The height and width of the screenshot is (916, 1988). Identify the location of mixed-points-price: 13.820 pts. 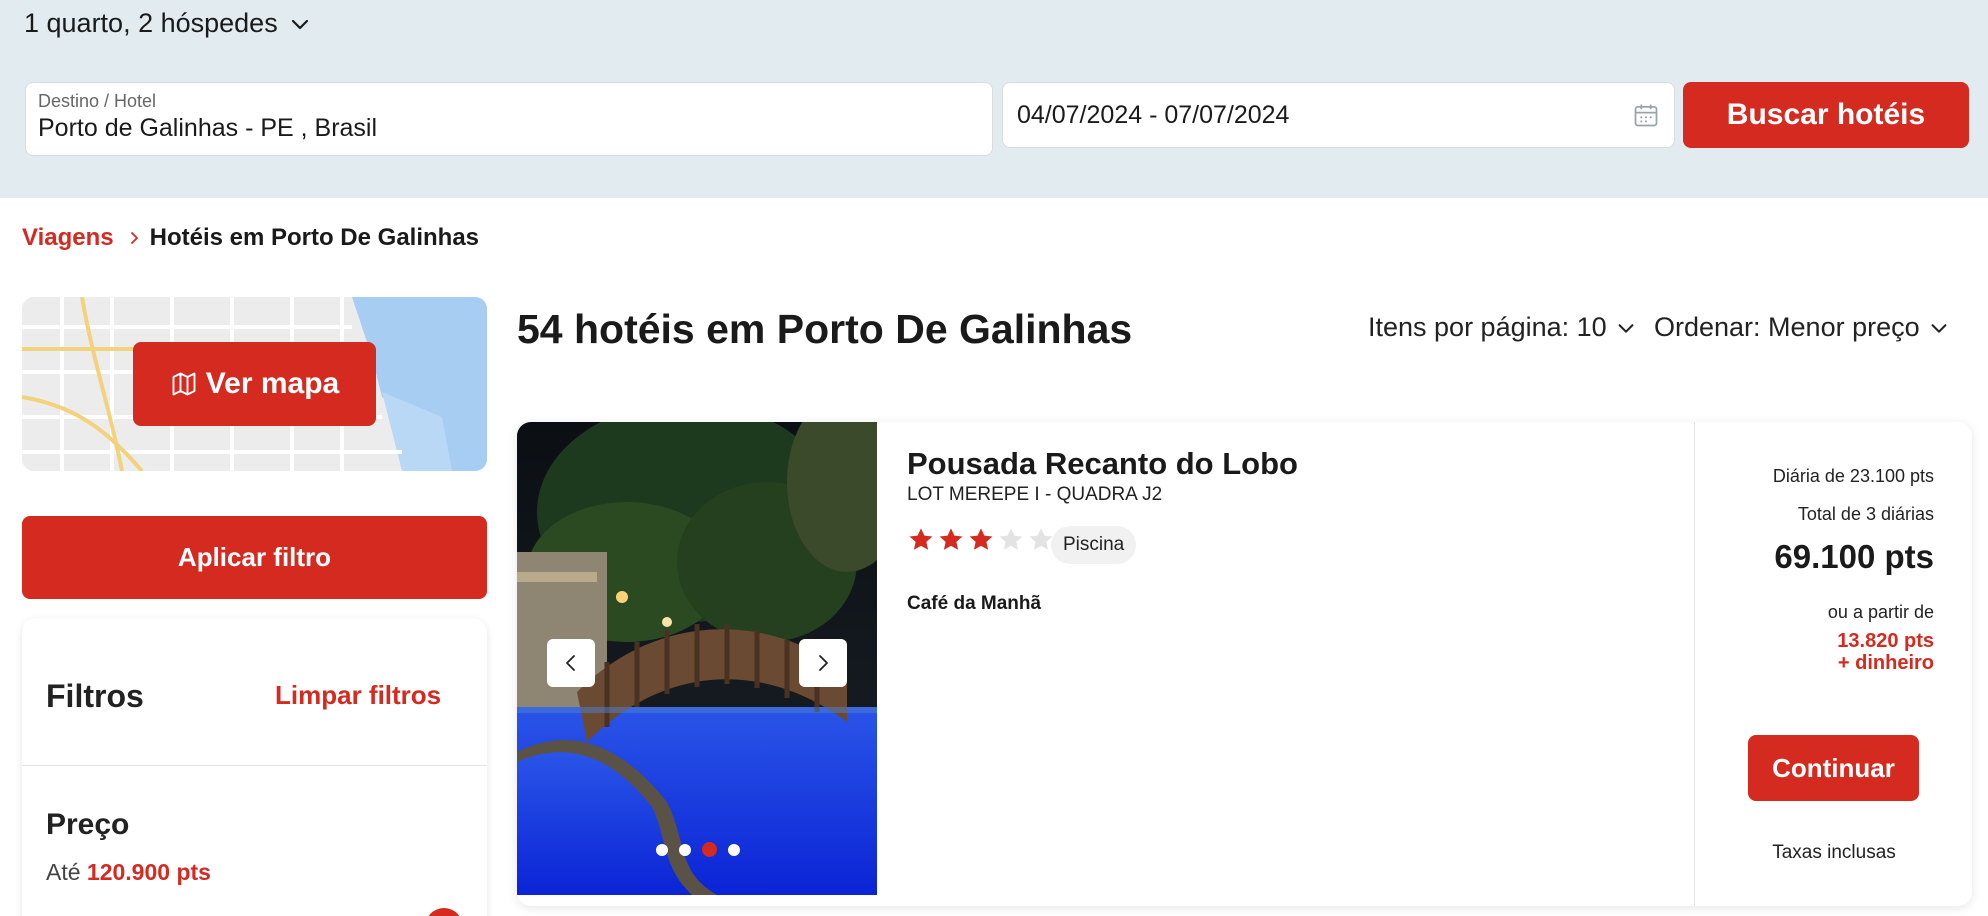
(1885, 641).